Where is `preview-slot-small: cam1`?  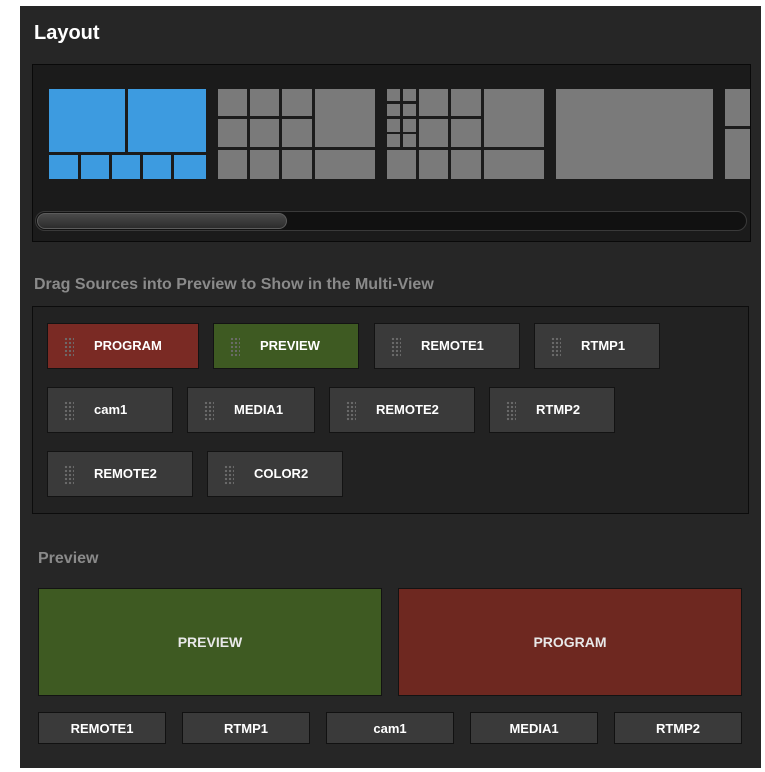
preview-slot-small: cam1 is located at coordinates (390, 728).